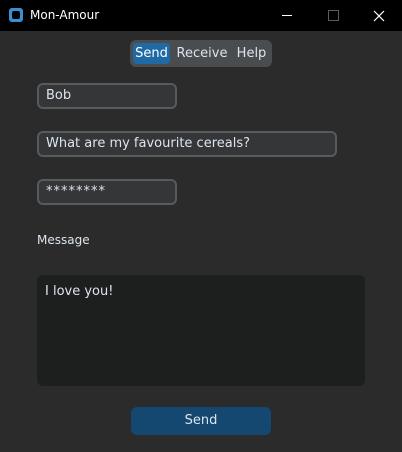  What do you see at coordinates (151, 53) in the screenshot?
I see `tab-send: Send` at bounding box center [151, 53].